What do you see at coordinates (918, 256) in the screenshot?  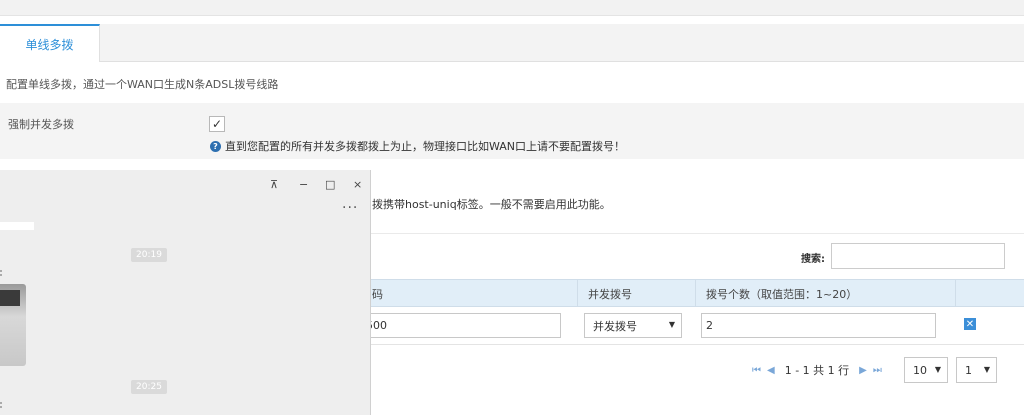 I see `search-input` at bounding box center [918, 256].